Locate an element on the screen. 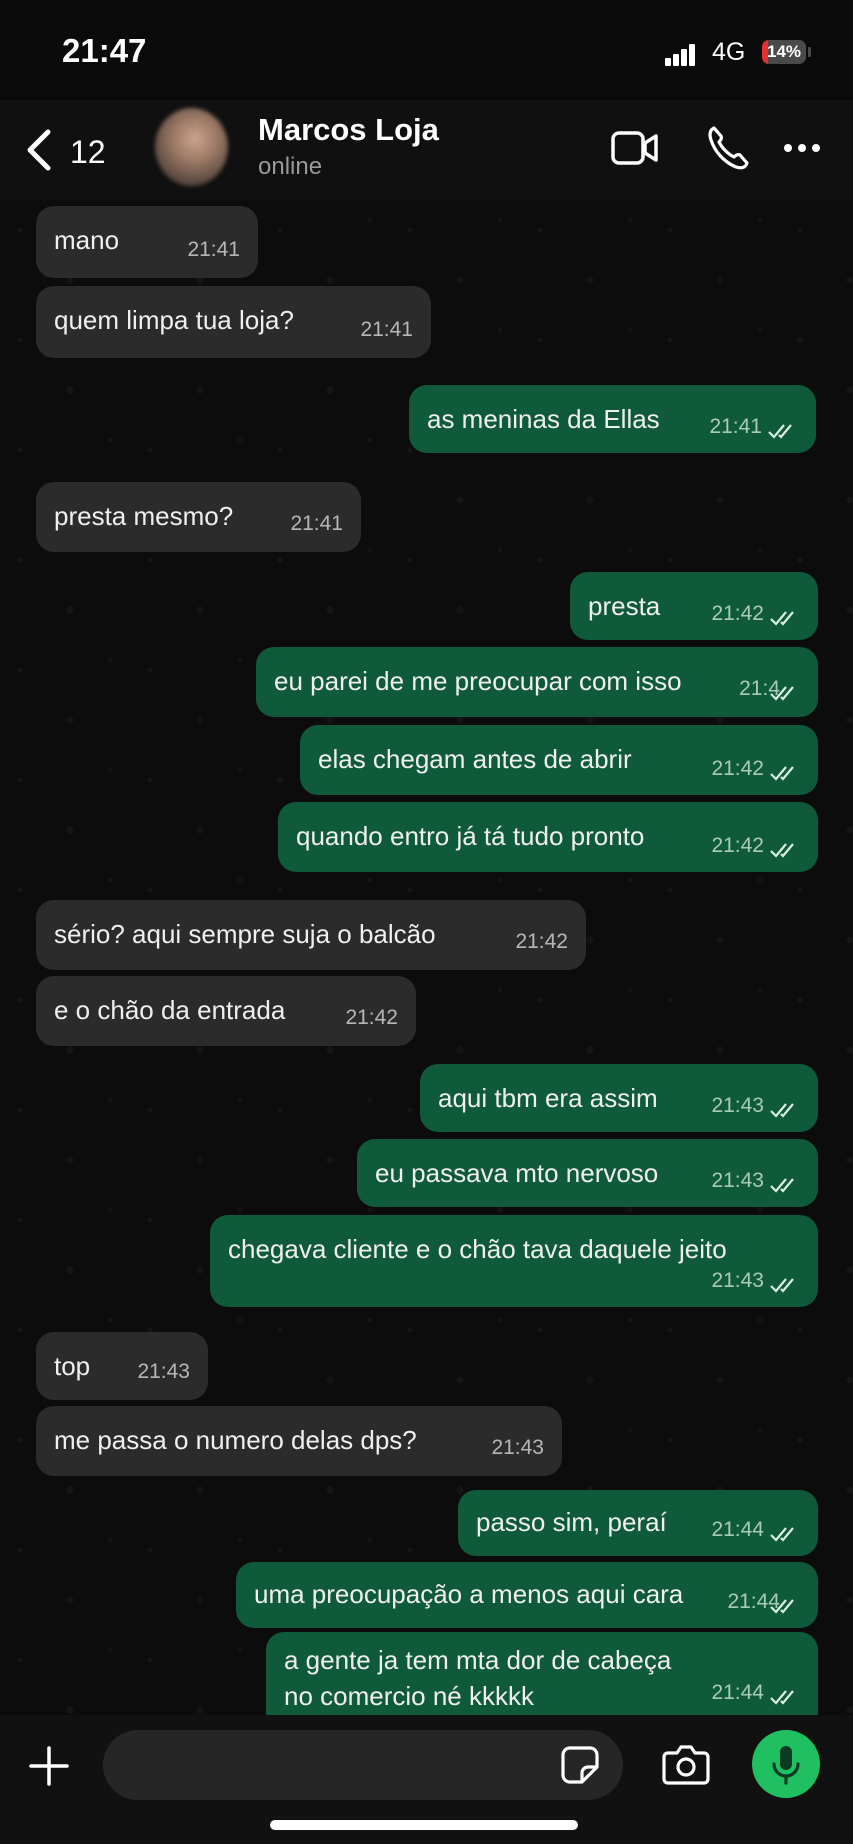 This screenshot has width=853, height=1844. message-bubble: as meninas da Ellas 21:41 is located at coordinates (612, 419).